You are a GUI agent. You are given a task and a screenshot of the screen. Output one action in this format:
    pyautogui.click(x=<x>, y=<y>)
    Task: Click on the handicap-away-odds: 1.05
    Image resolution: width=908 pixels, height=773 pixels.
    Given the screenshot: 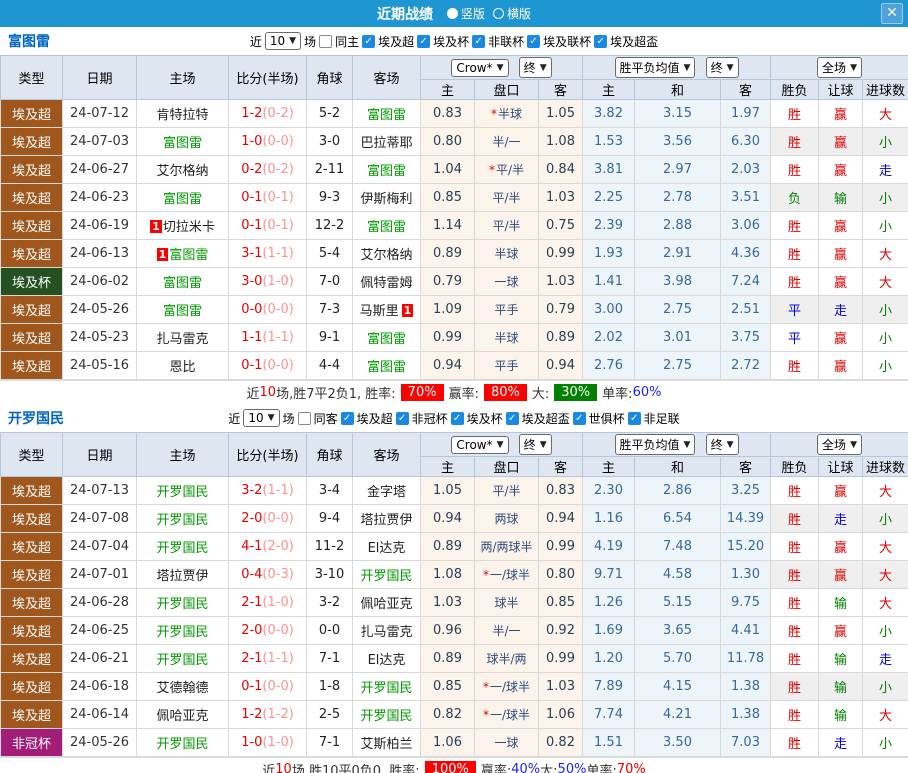 What is the action you would take?
    pyautogui.click(x=560, y=113)
    